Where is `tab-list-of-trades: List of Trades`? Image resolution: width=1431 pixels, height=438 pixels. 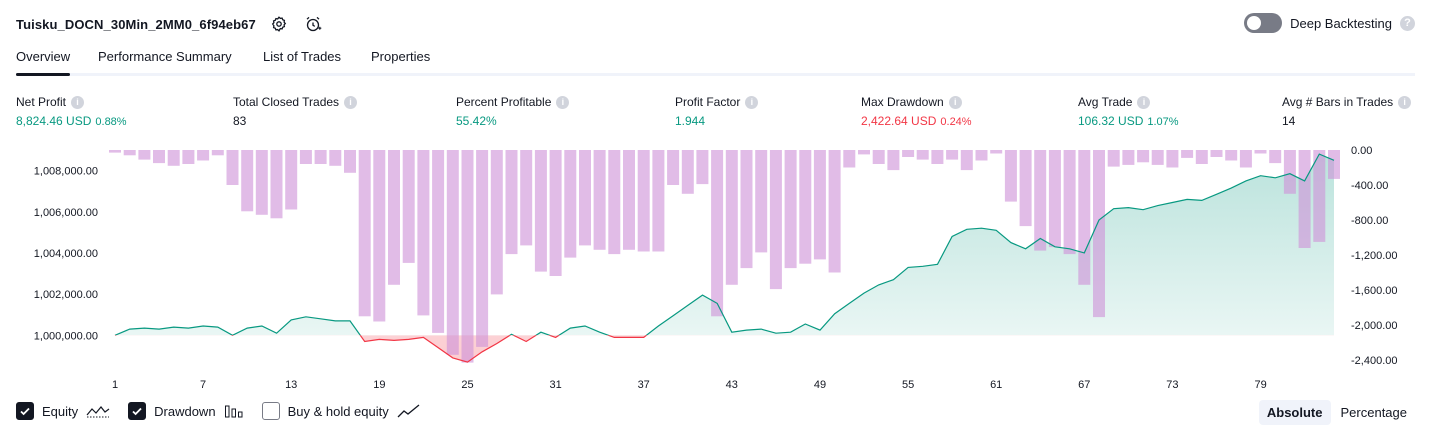
tab-list-of-trades: List of Trades is located at coordinates (302, 57).